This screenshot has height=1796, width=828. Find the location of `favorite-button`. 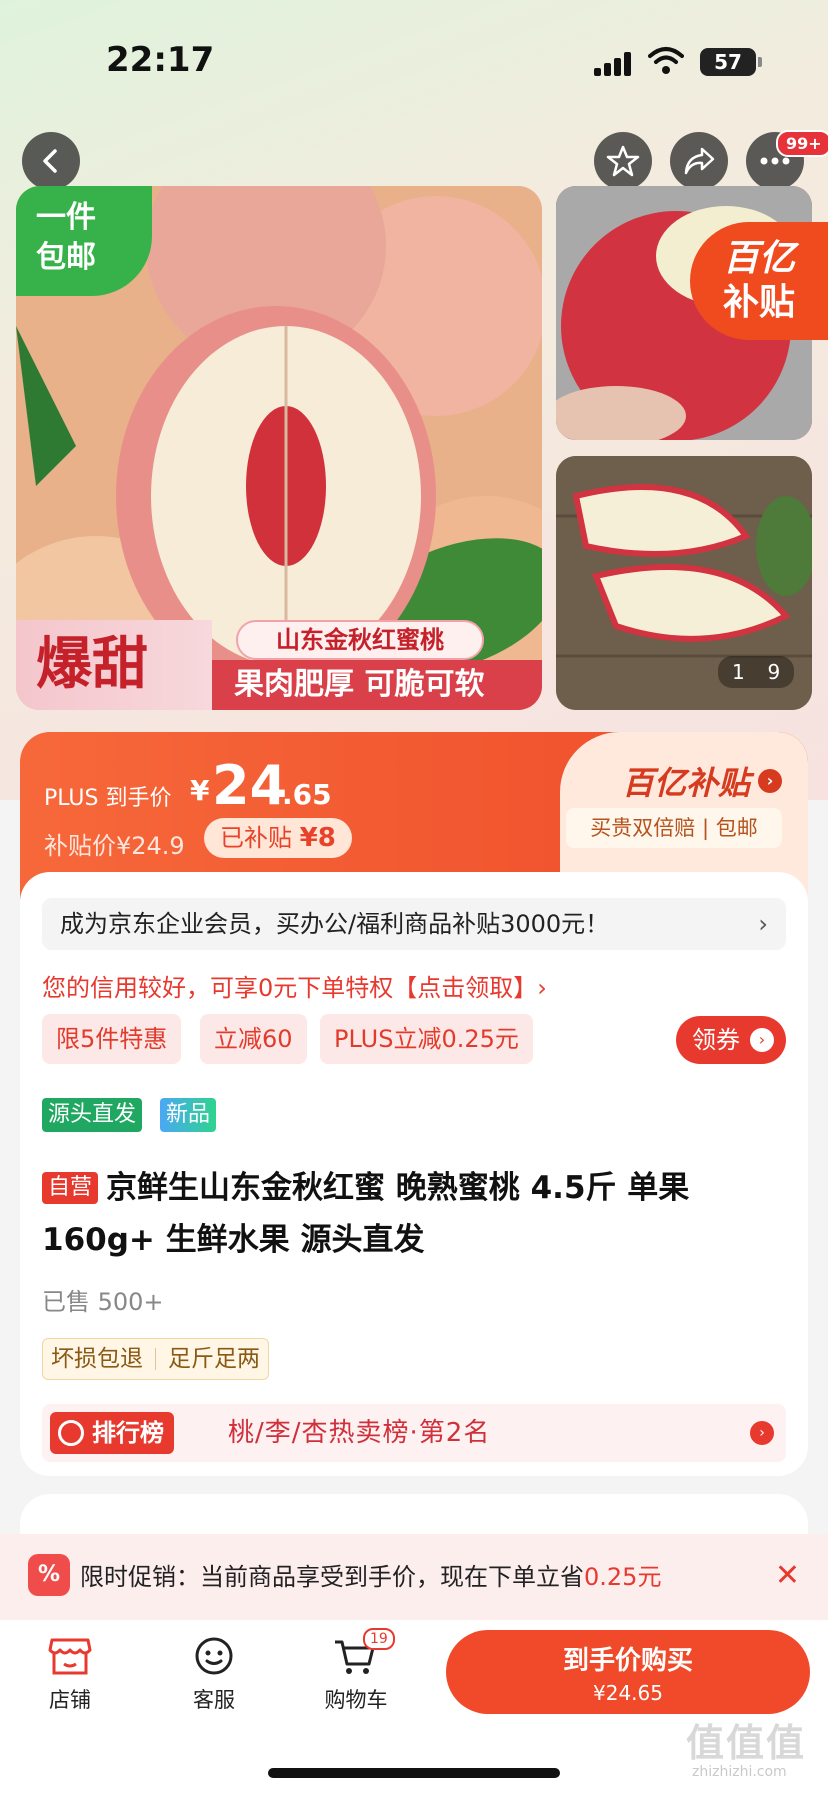

favorite-button is located at coordinates (623, 161).